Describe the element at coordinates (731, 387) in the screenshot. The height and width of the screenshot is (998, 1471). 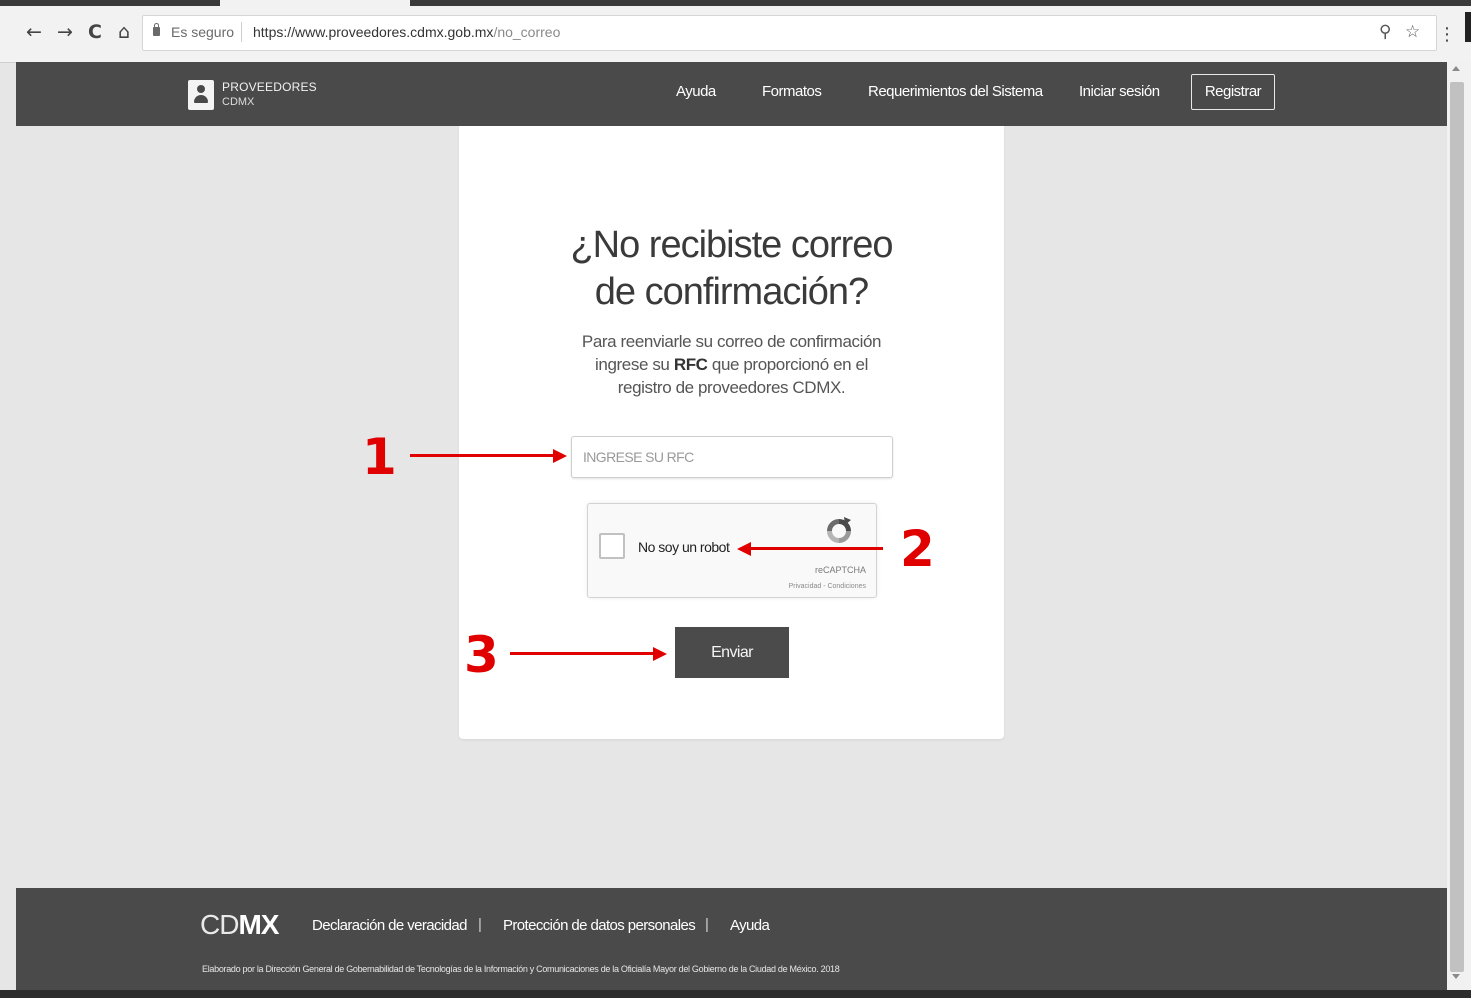
I see `desc-line-3: registro de proveedores CDMX.` at that location.